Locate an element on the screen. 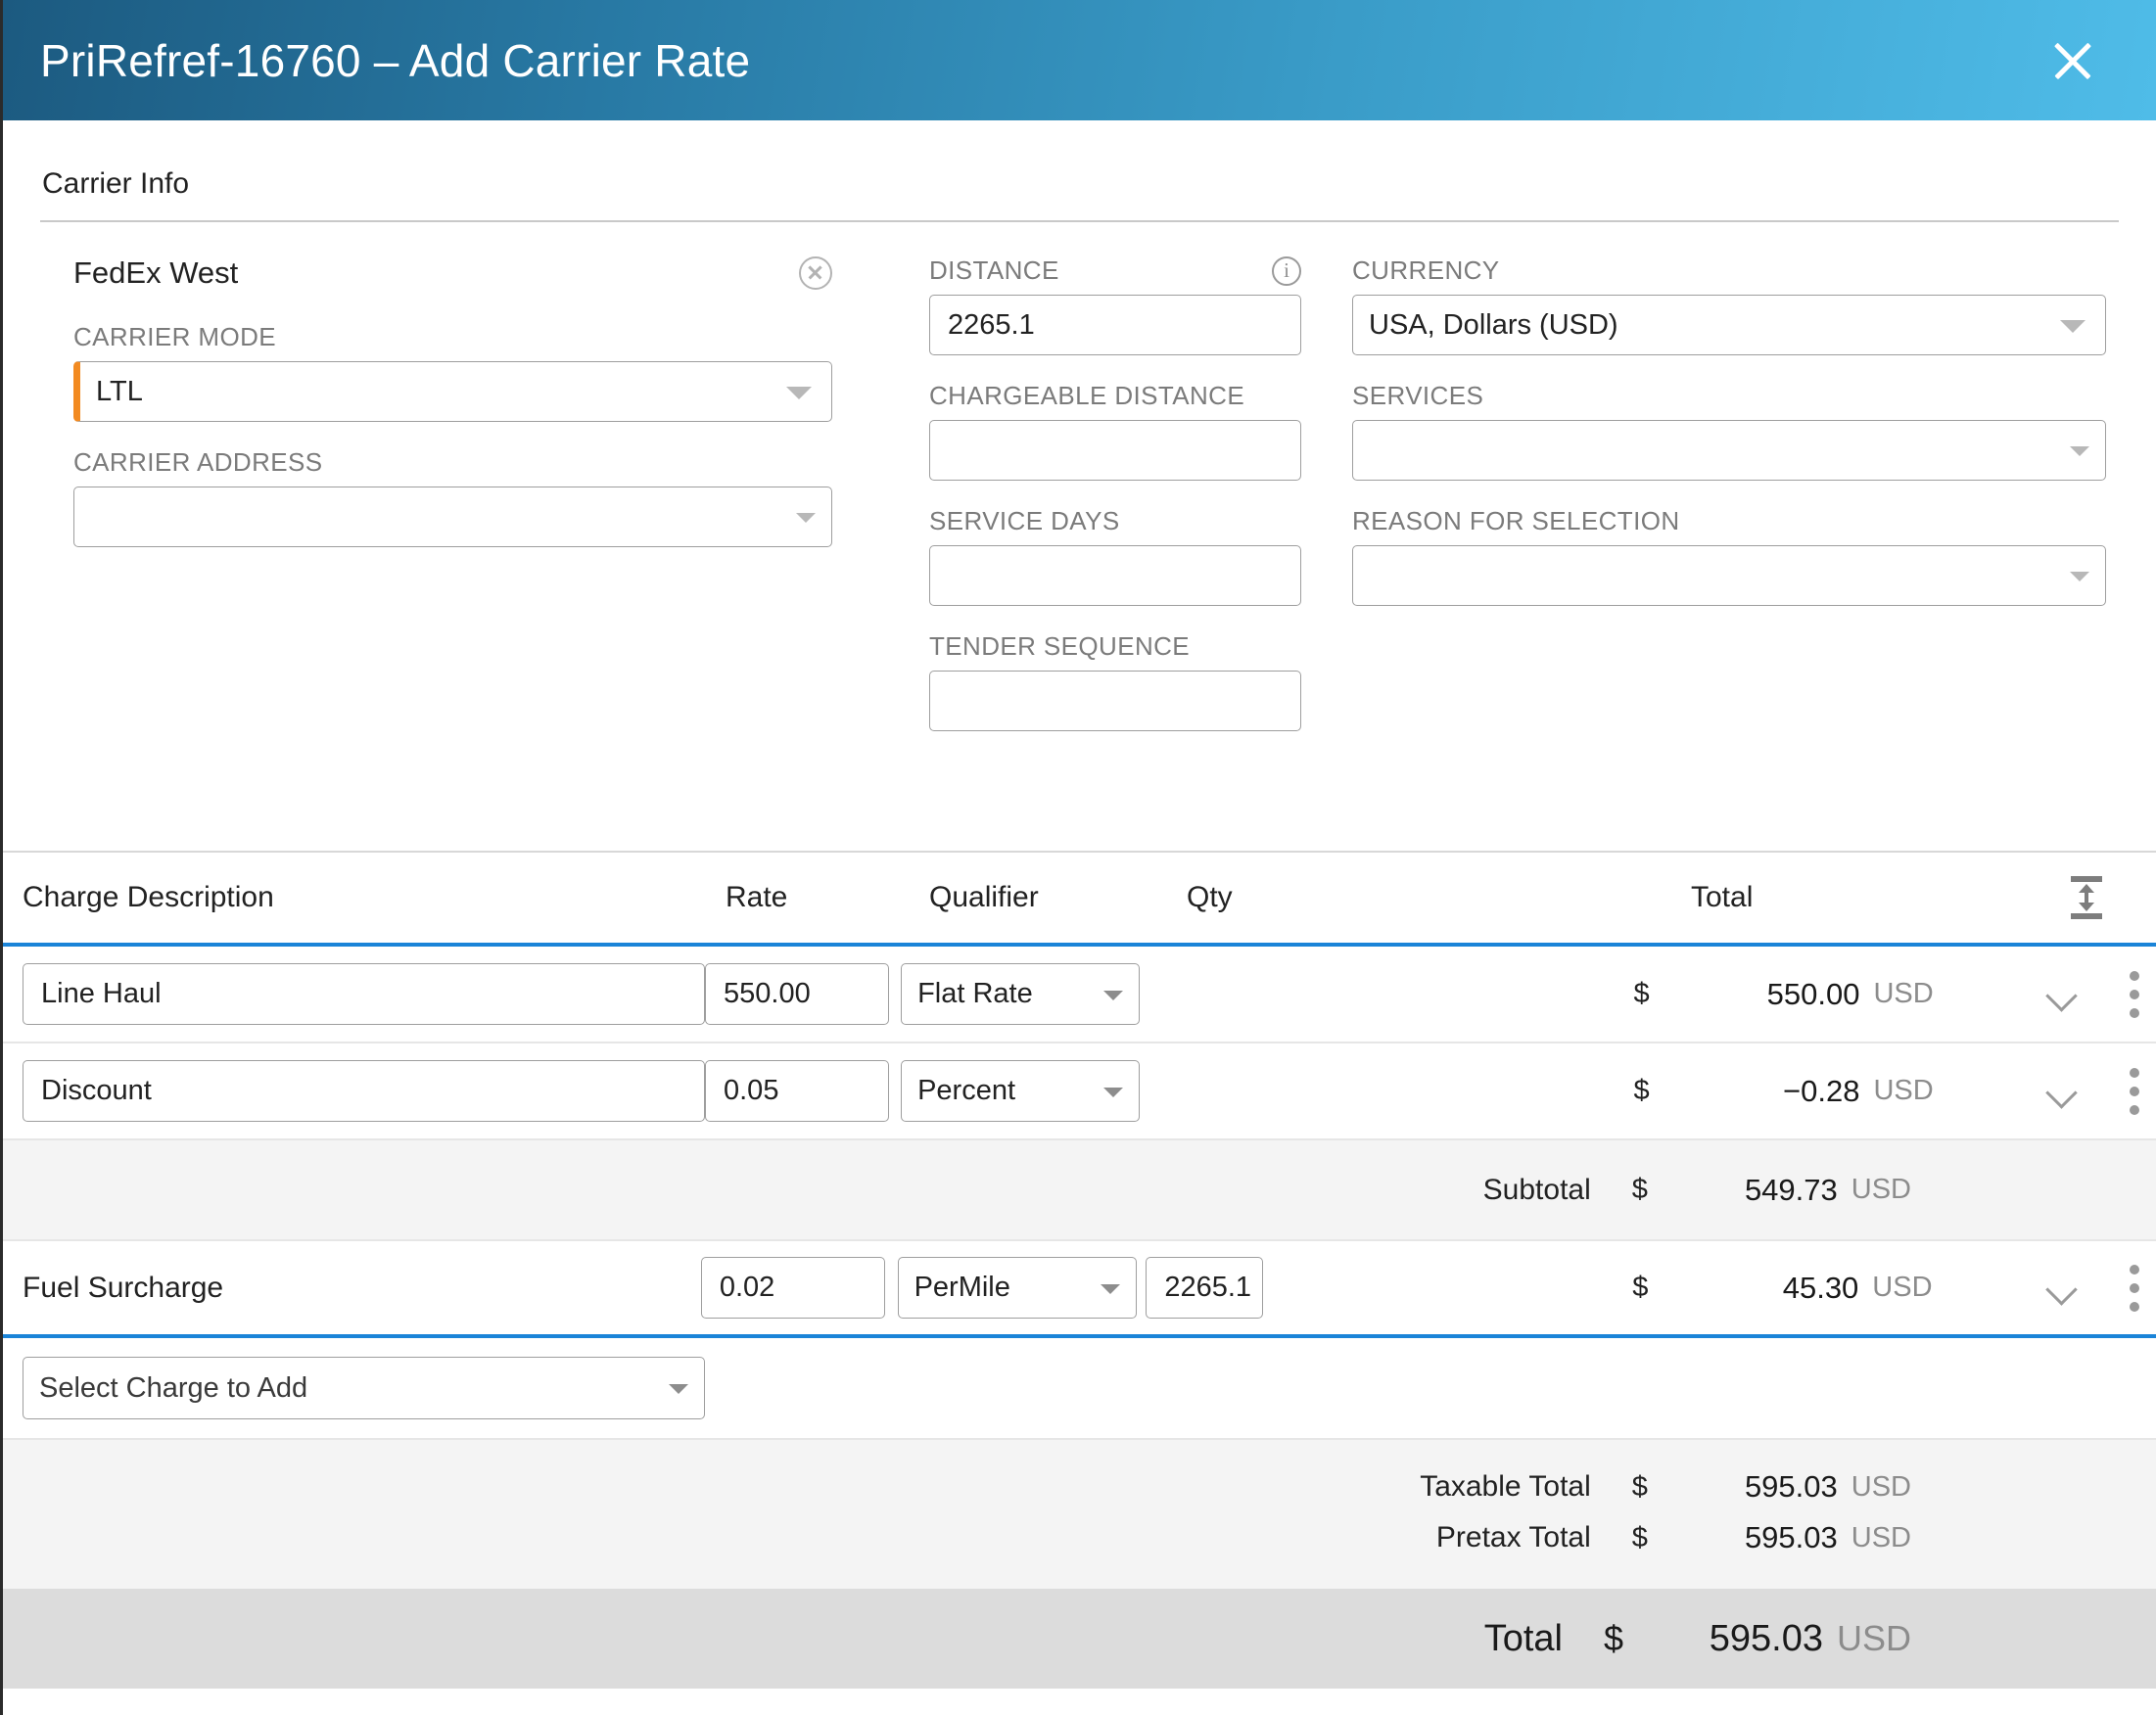 The height and width of the screenshot is (1715, 2156). carrier-mode-field: CARRIER MODE LTL is located at coordinates (497, 372).